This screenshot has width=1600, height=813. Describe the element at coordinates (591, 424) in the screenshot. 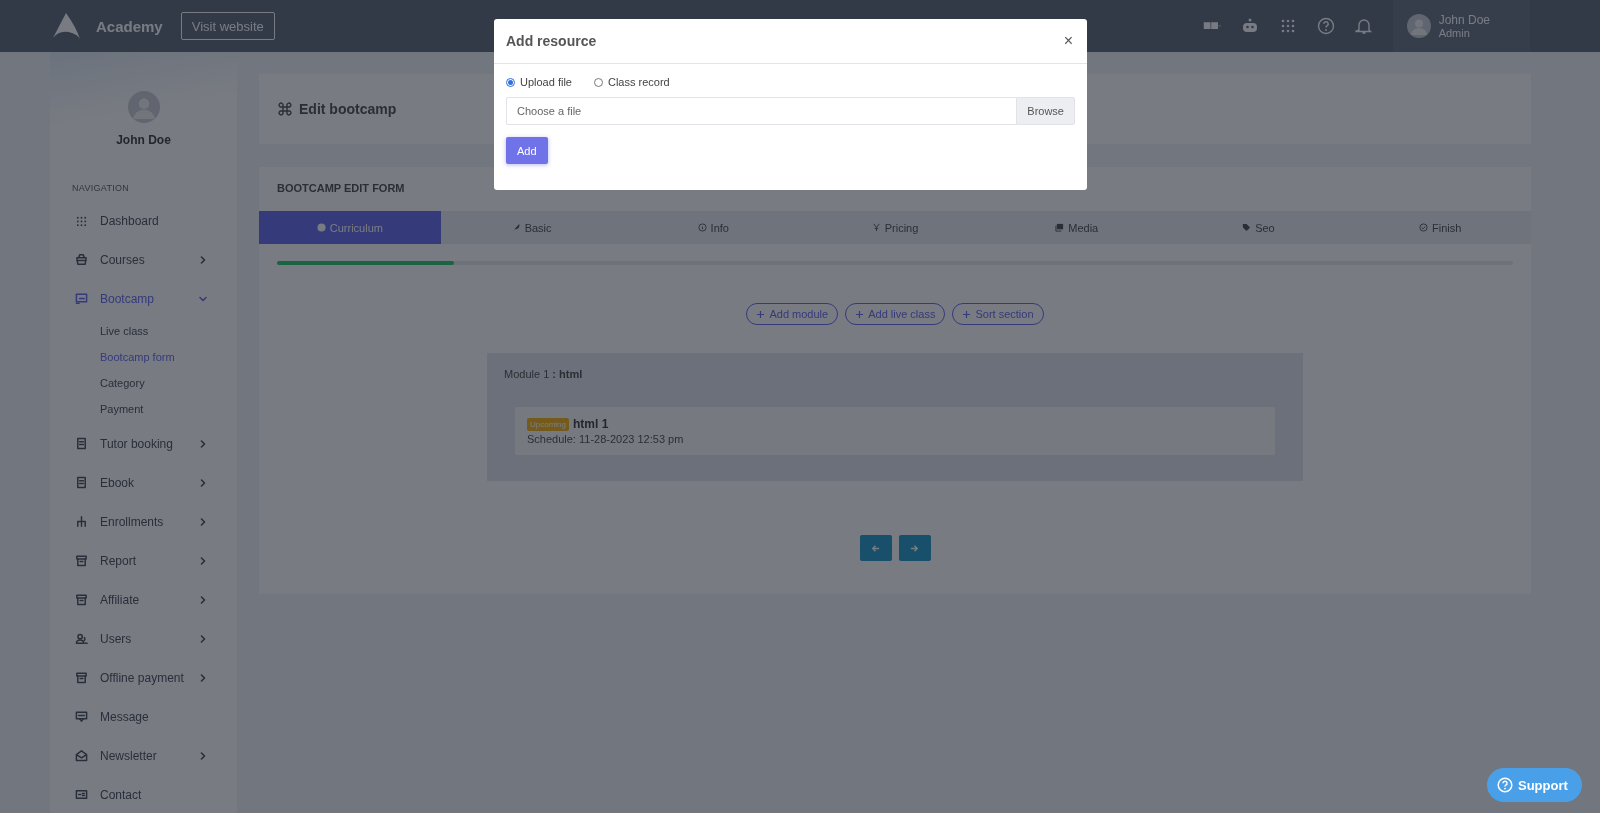

I see `class-title: html 1` at that location.